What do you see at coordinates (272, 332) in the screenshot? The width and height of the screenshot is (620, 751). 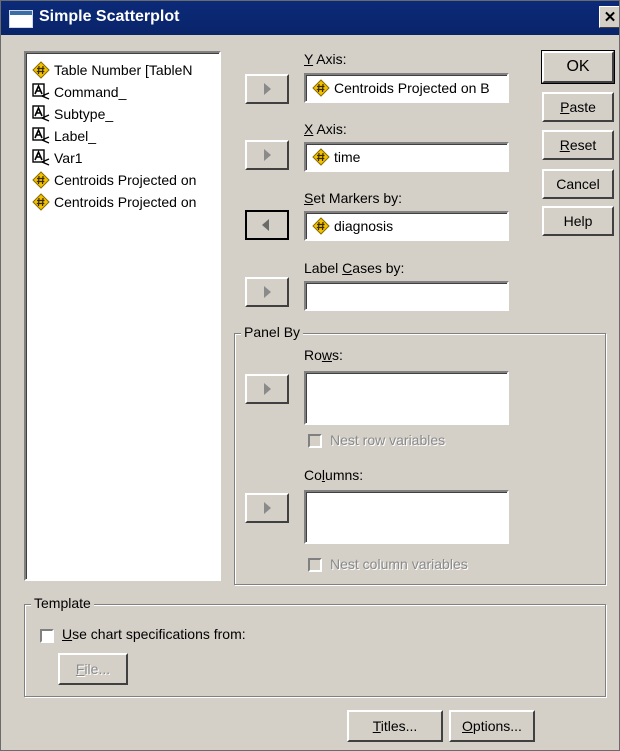 I see `panel-by-title: Panel By` at bounding box center [272, 332].